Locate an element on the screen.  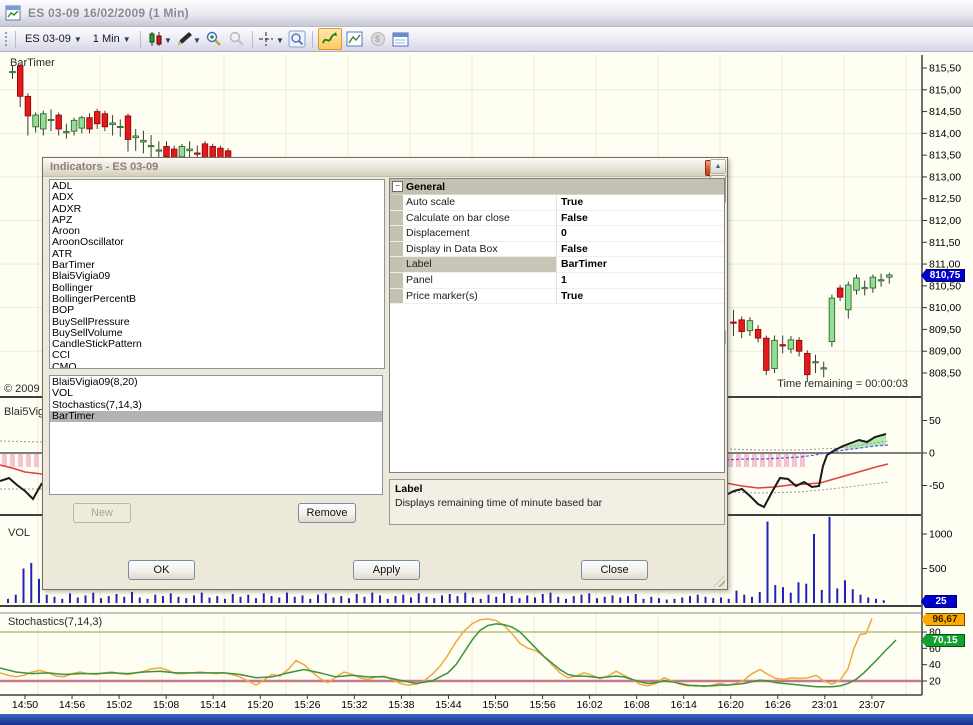
list-item: AroonOscillator is located at coordinates (218, 243).